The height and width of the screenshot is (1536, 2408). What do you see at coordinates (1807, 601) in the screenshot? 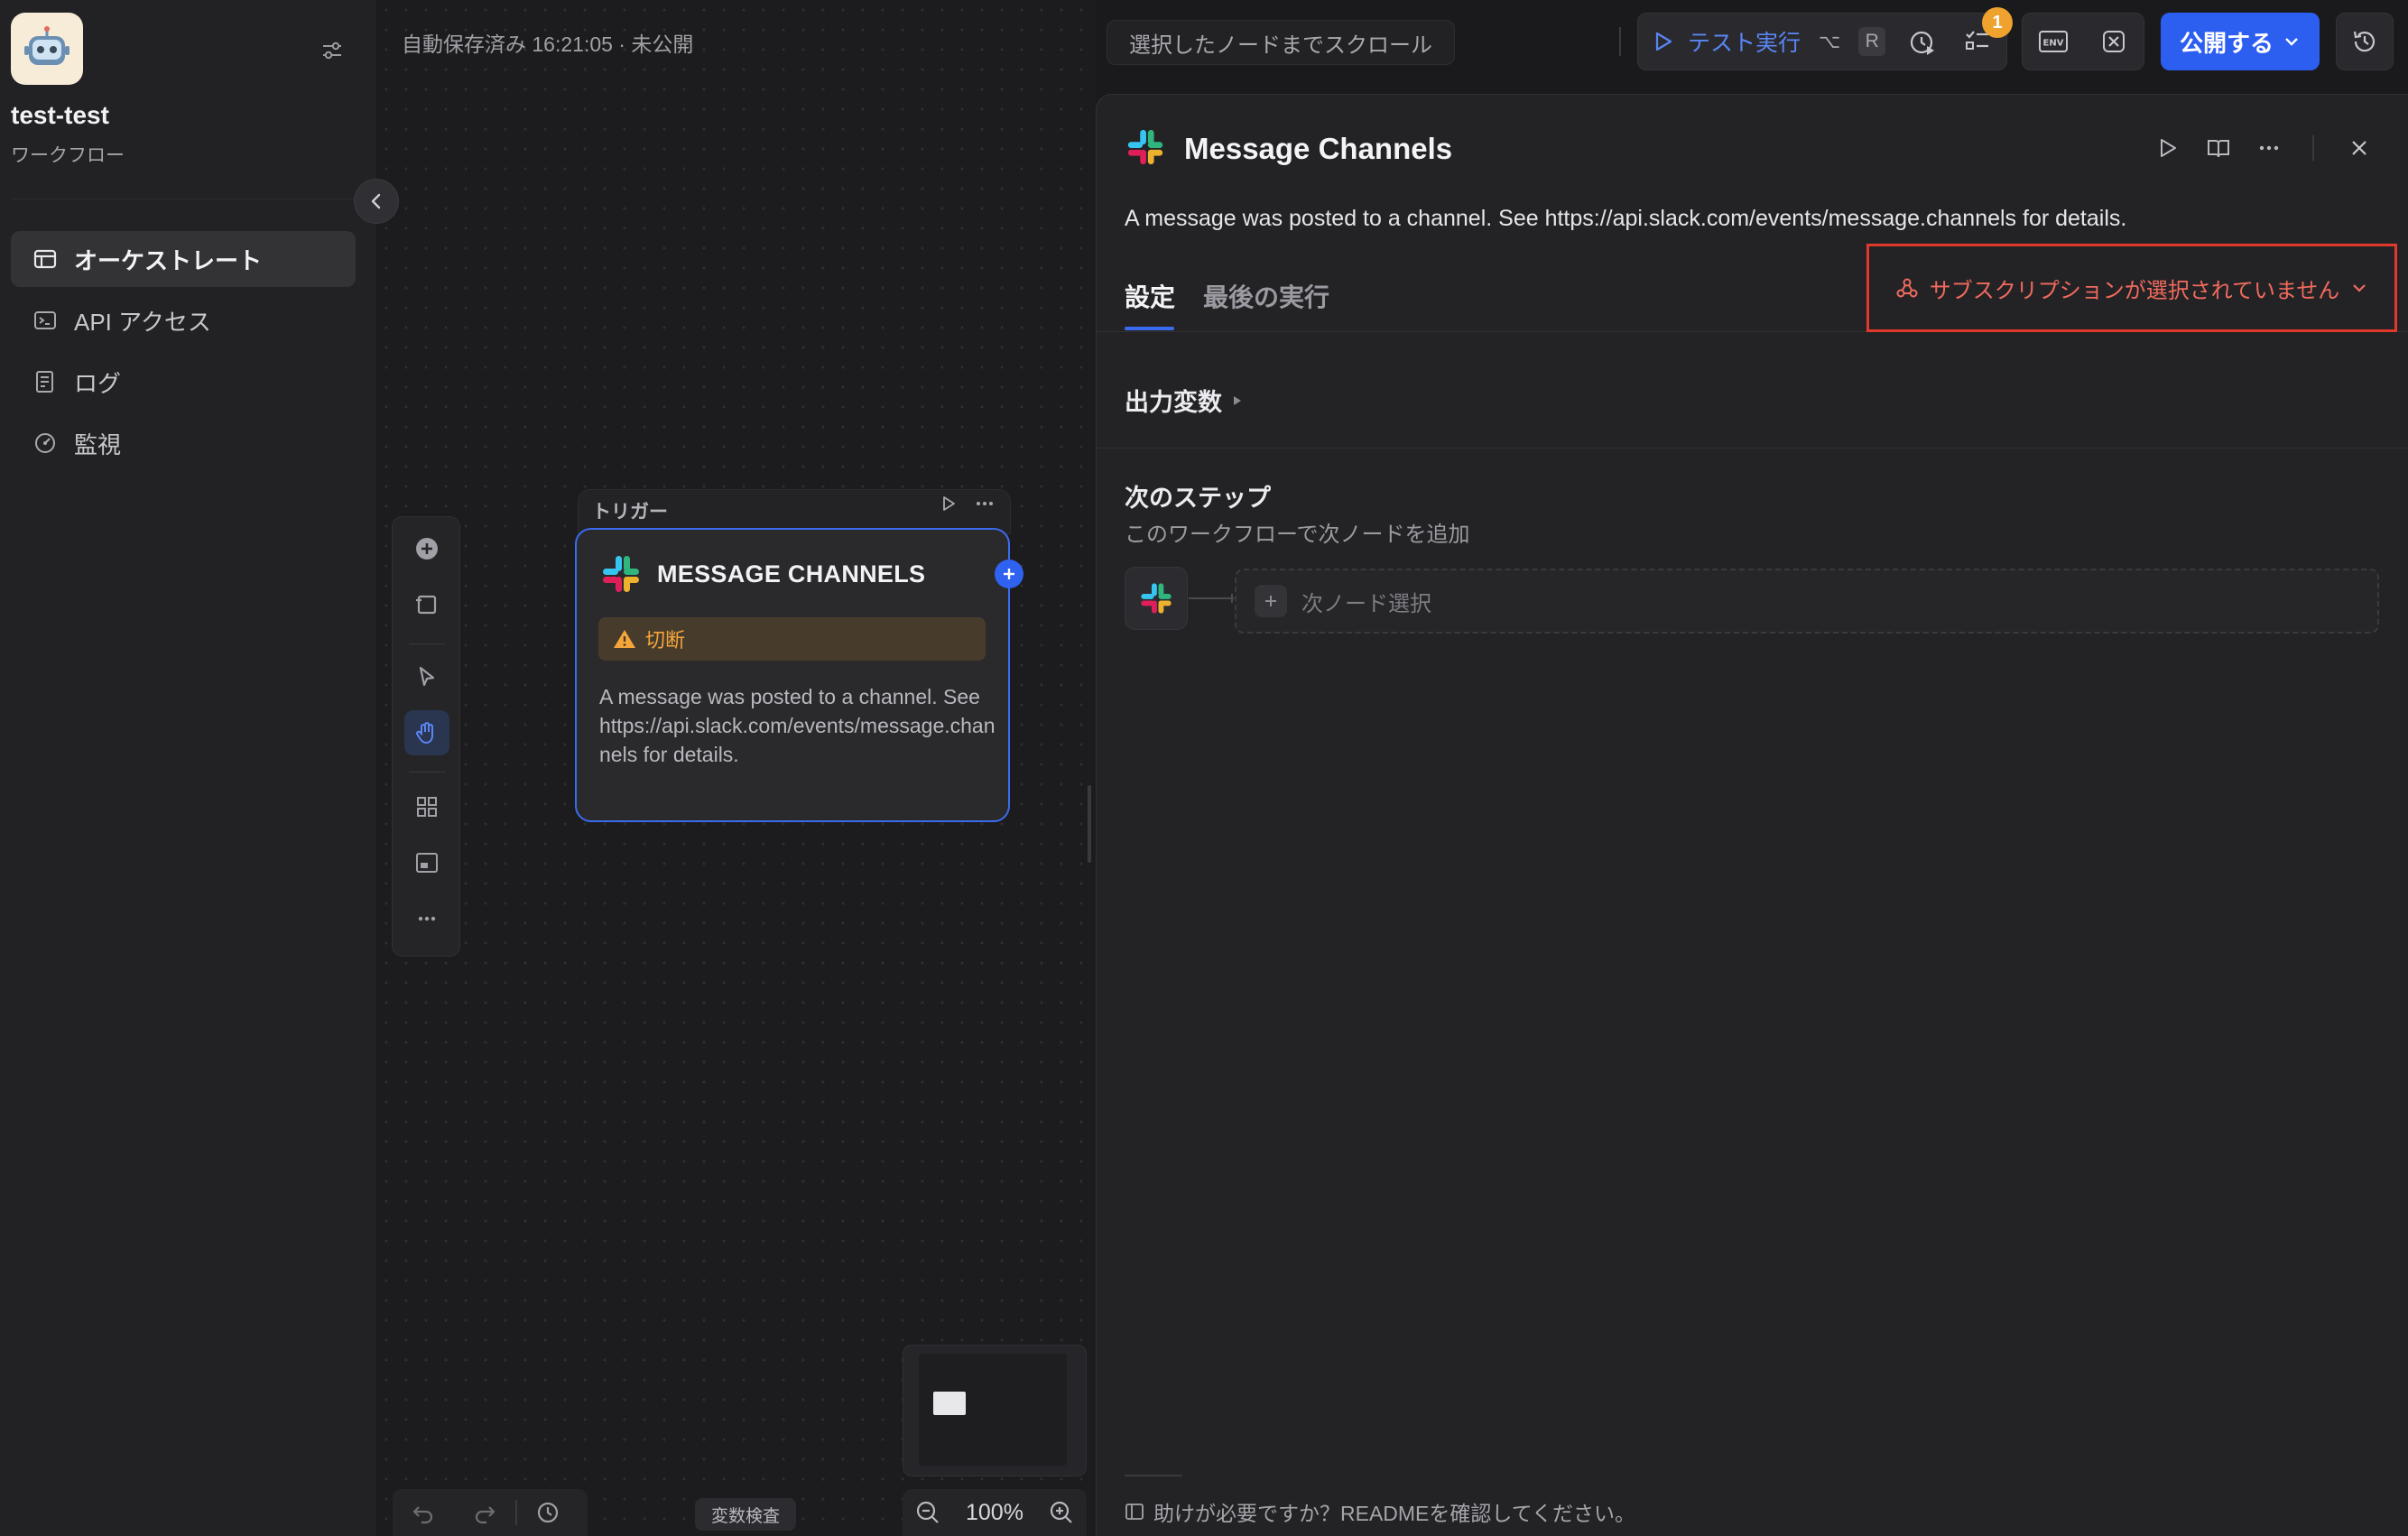
I see `next-node-select: 次ノード選択` at bounding box center [1807, 601].